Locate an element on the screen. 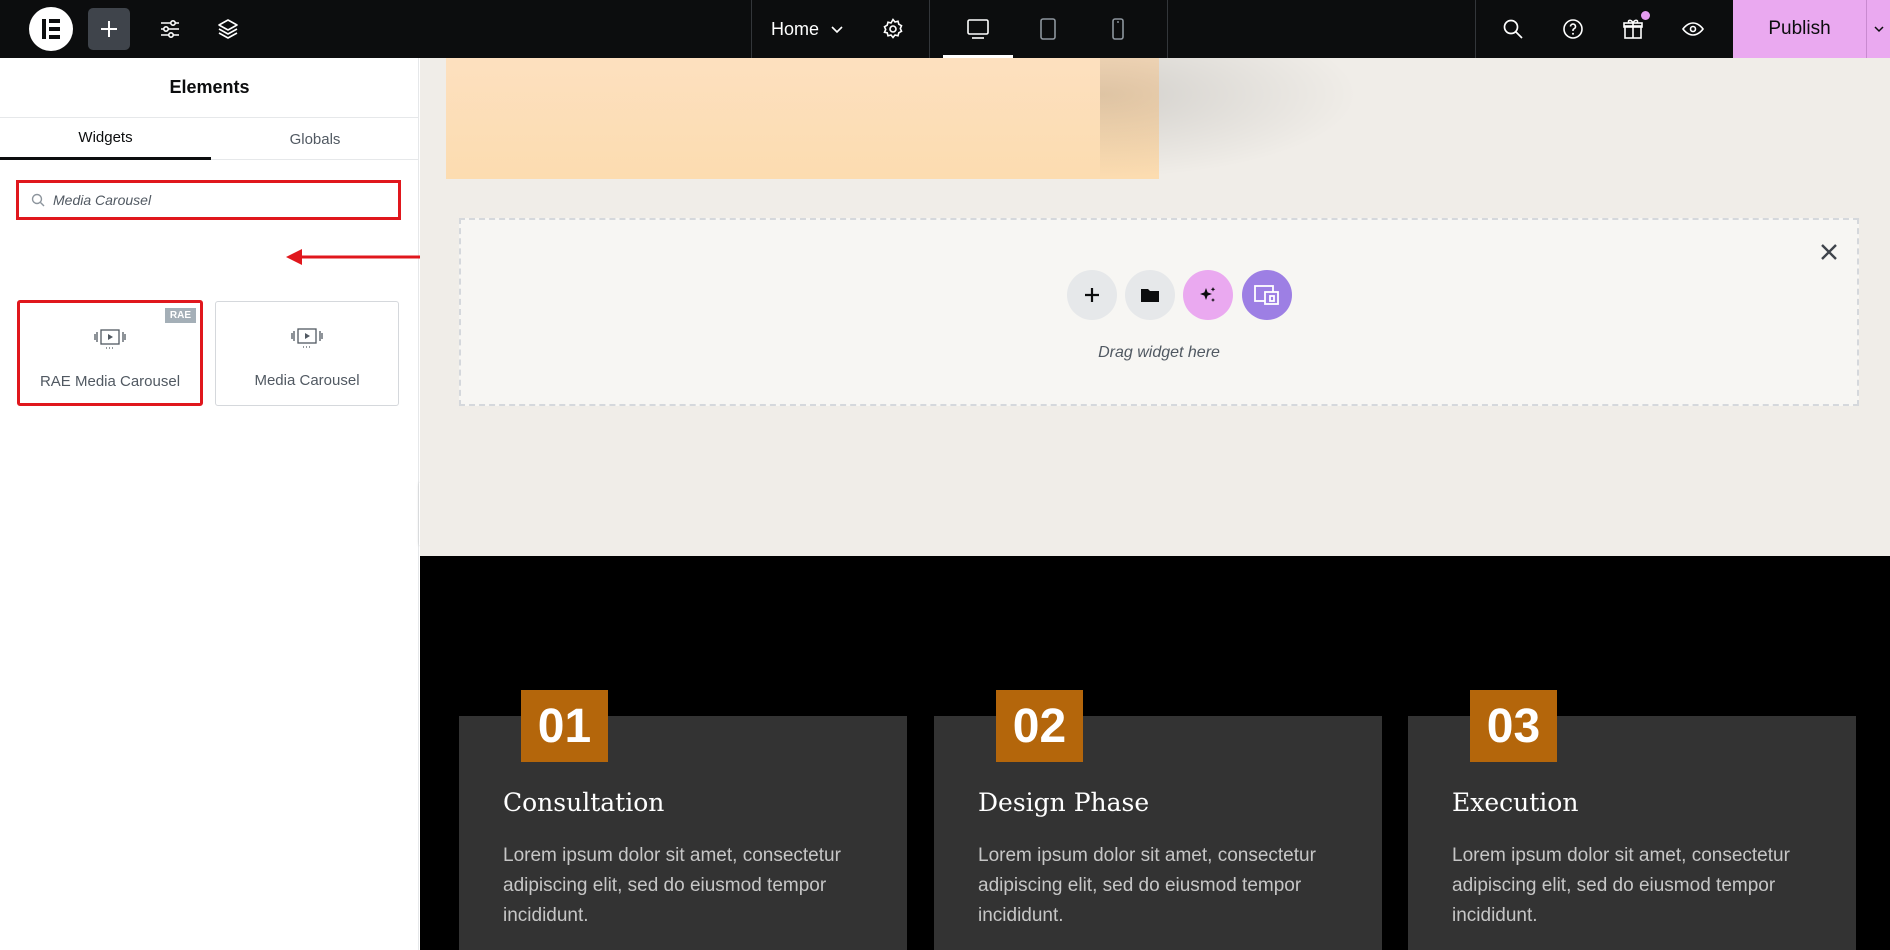 Image resolution: width=1890 pixels, height=950 pixels. panel-tabs: Widgets Globals is located at coordinates (209, 139).